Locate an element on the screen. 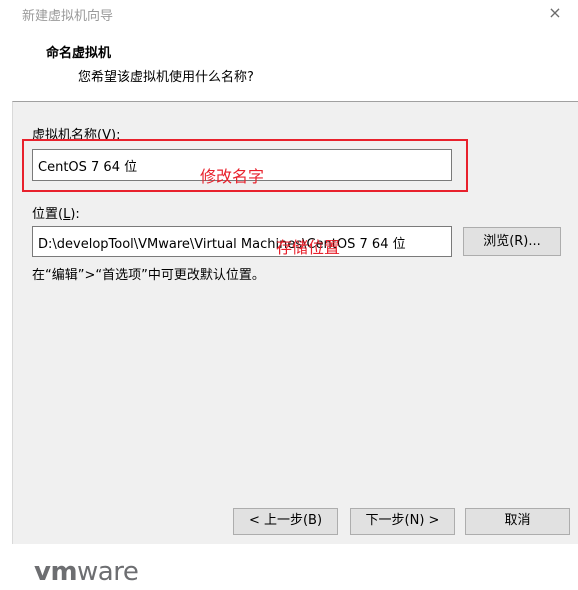 The image size is (578, 590). wizard-header: 命名虚拟机 您希望该虚拟机使用什么名称? is located at coordinates (295, 64).